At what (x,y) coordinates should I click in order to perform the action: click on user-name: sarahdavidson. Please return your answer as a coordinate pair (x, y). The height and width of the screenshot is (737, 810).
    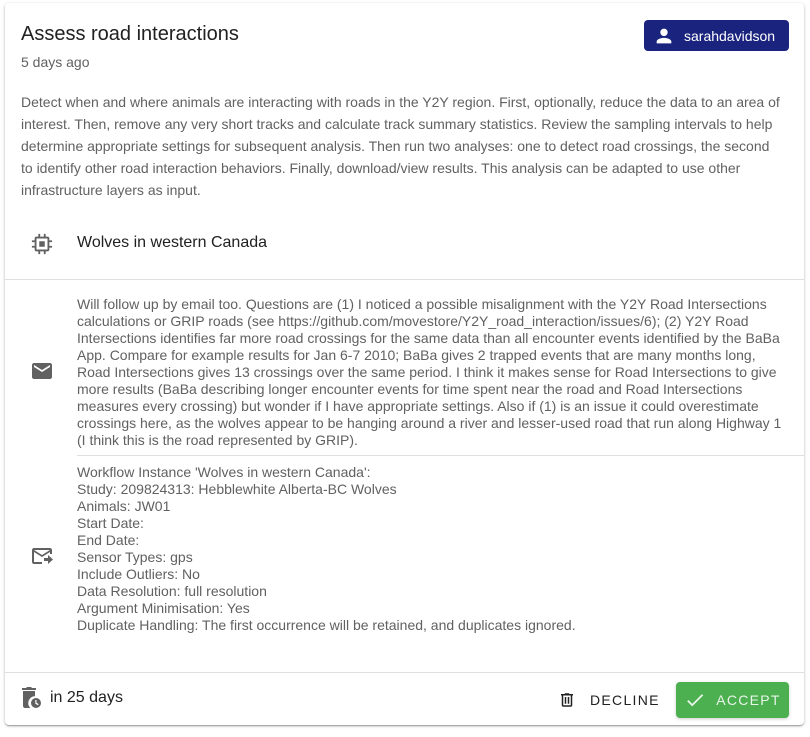
    Looking at the image, I should click on (730, 35).